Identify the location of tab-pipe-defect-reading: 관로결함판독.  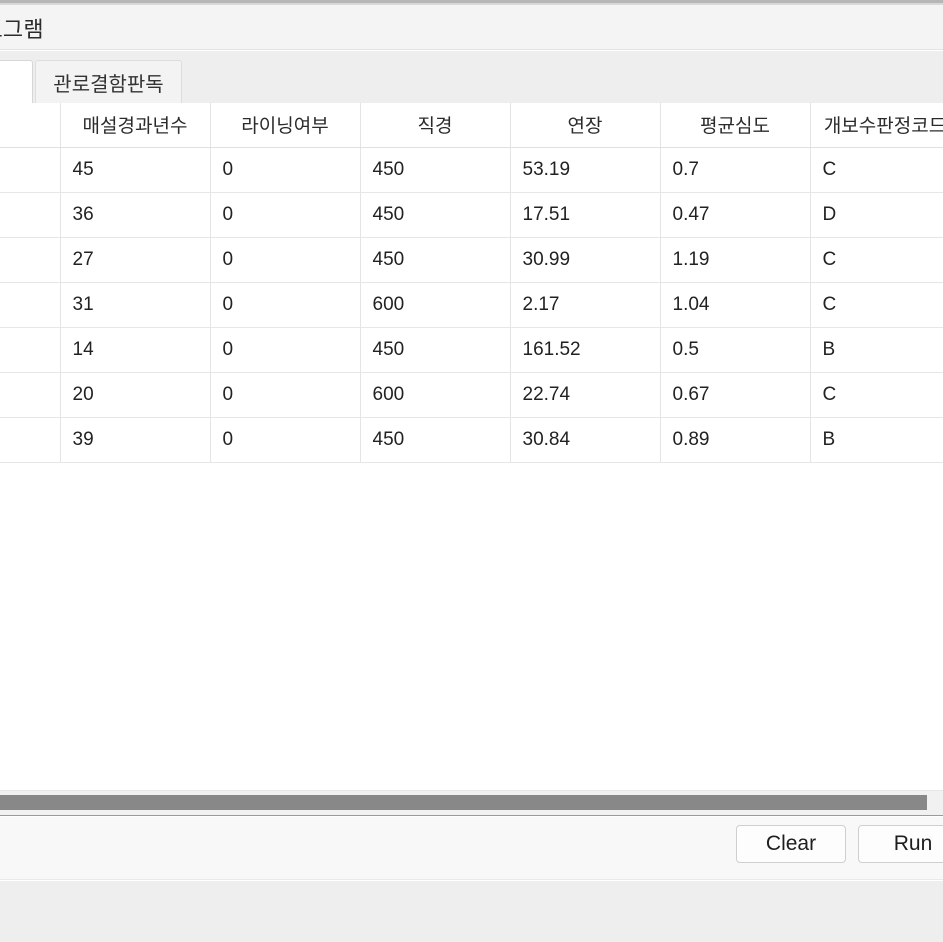
(108, 81).